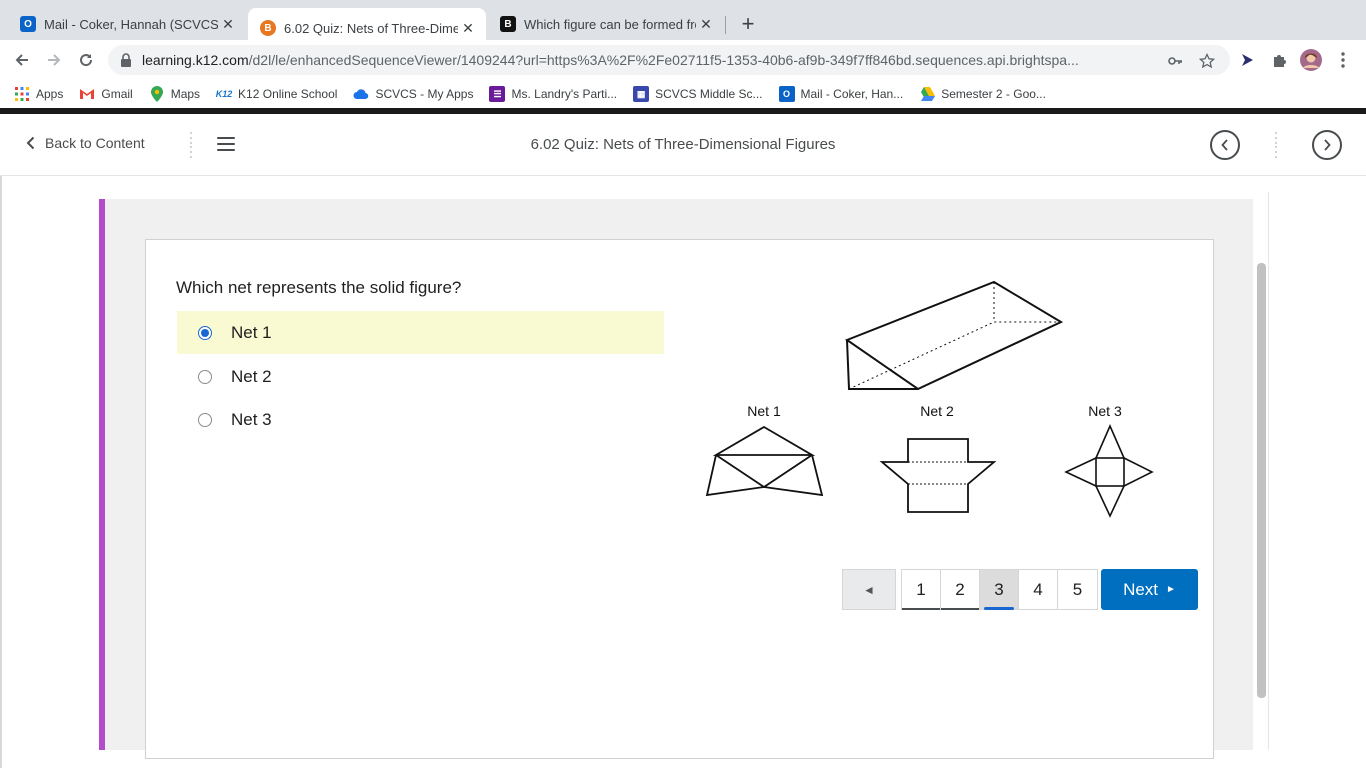  Describe the element at coordinates (497, 94) in the screenshot. I see `list-icon: ☰` at that location.